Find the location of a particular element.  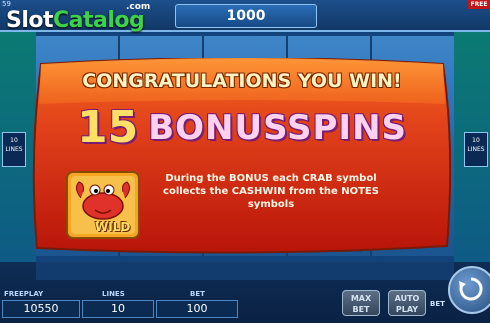

max-bet-label-1: MAX is located at coordinates (361, 298).